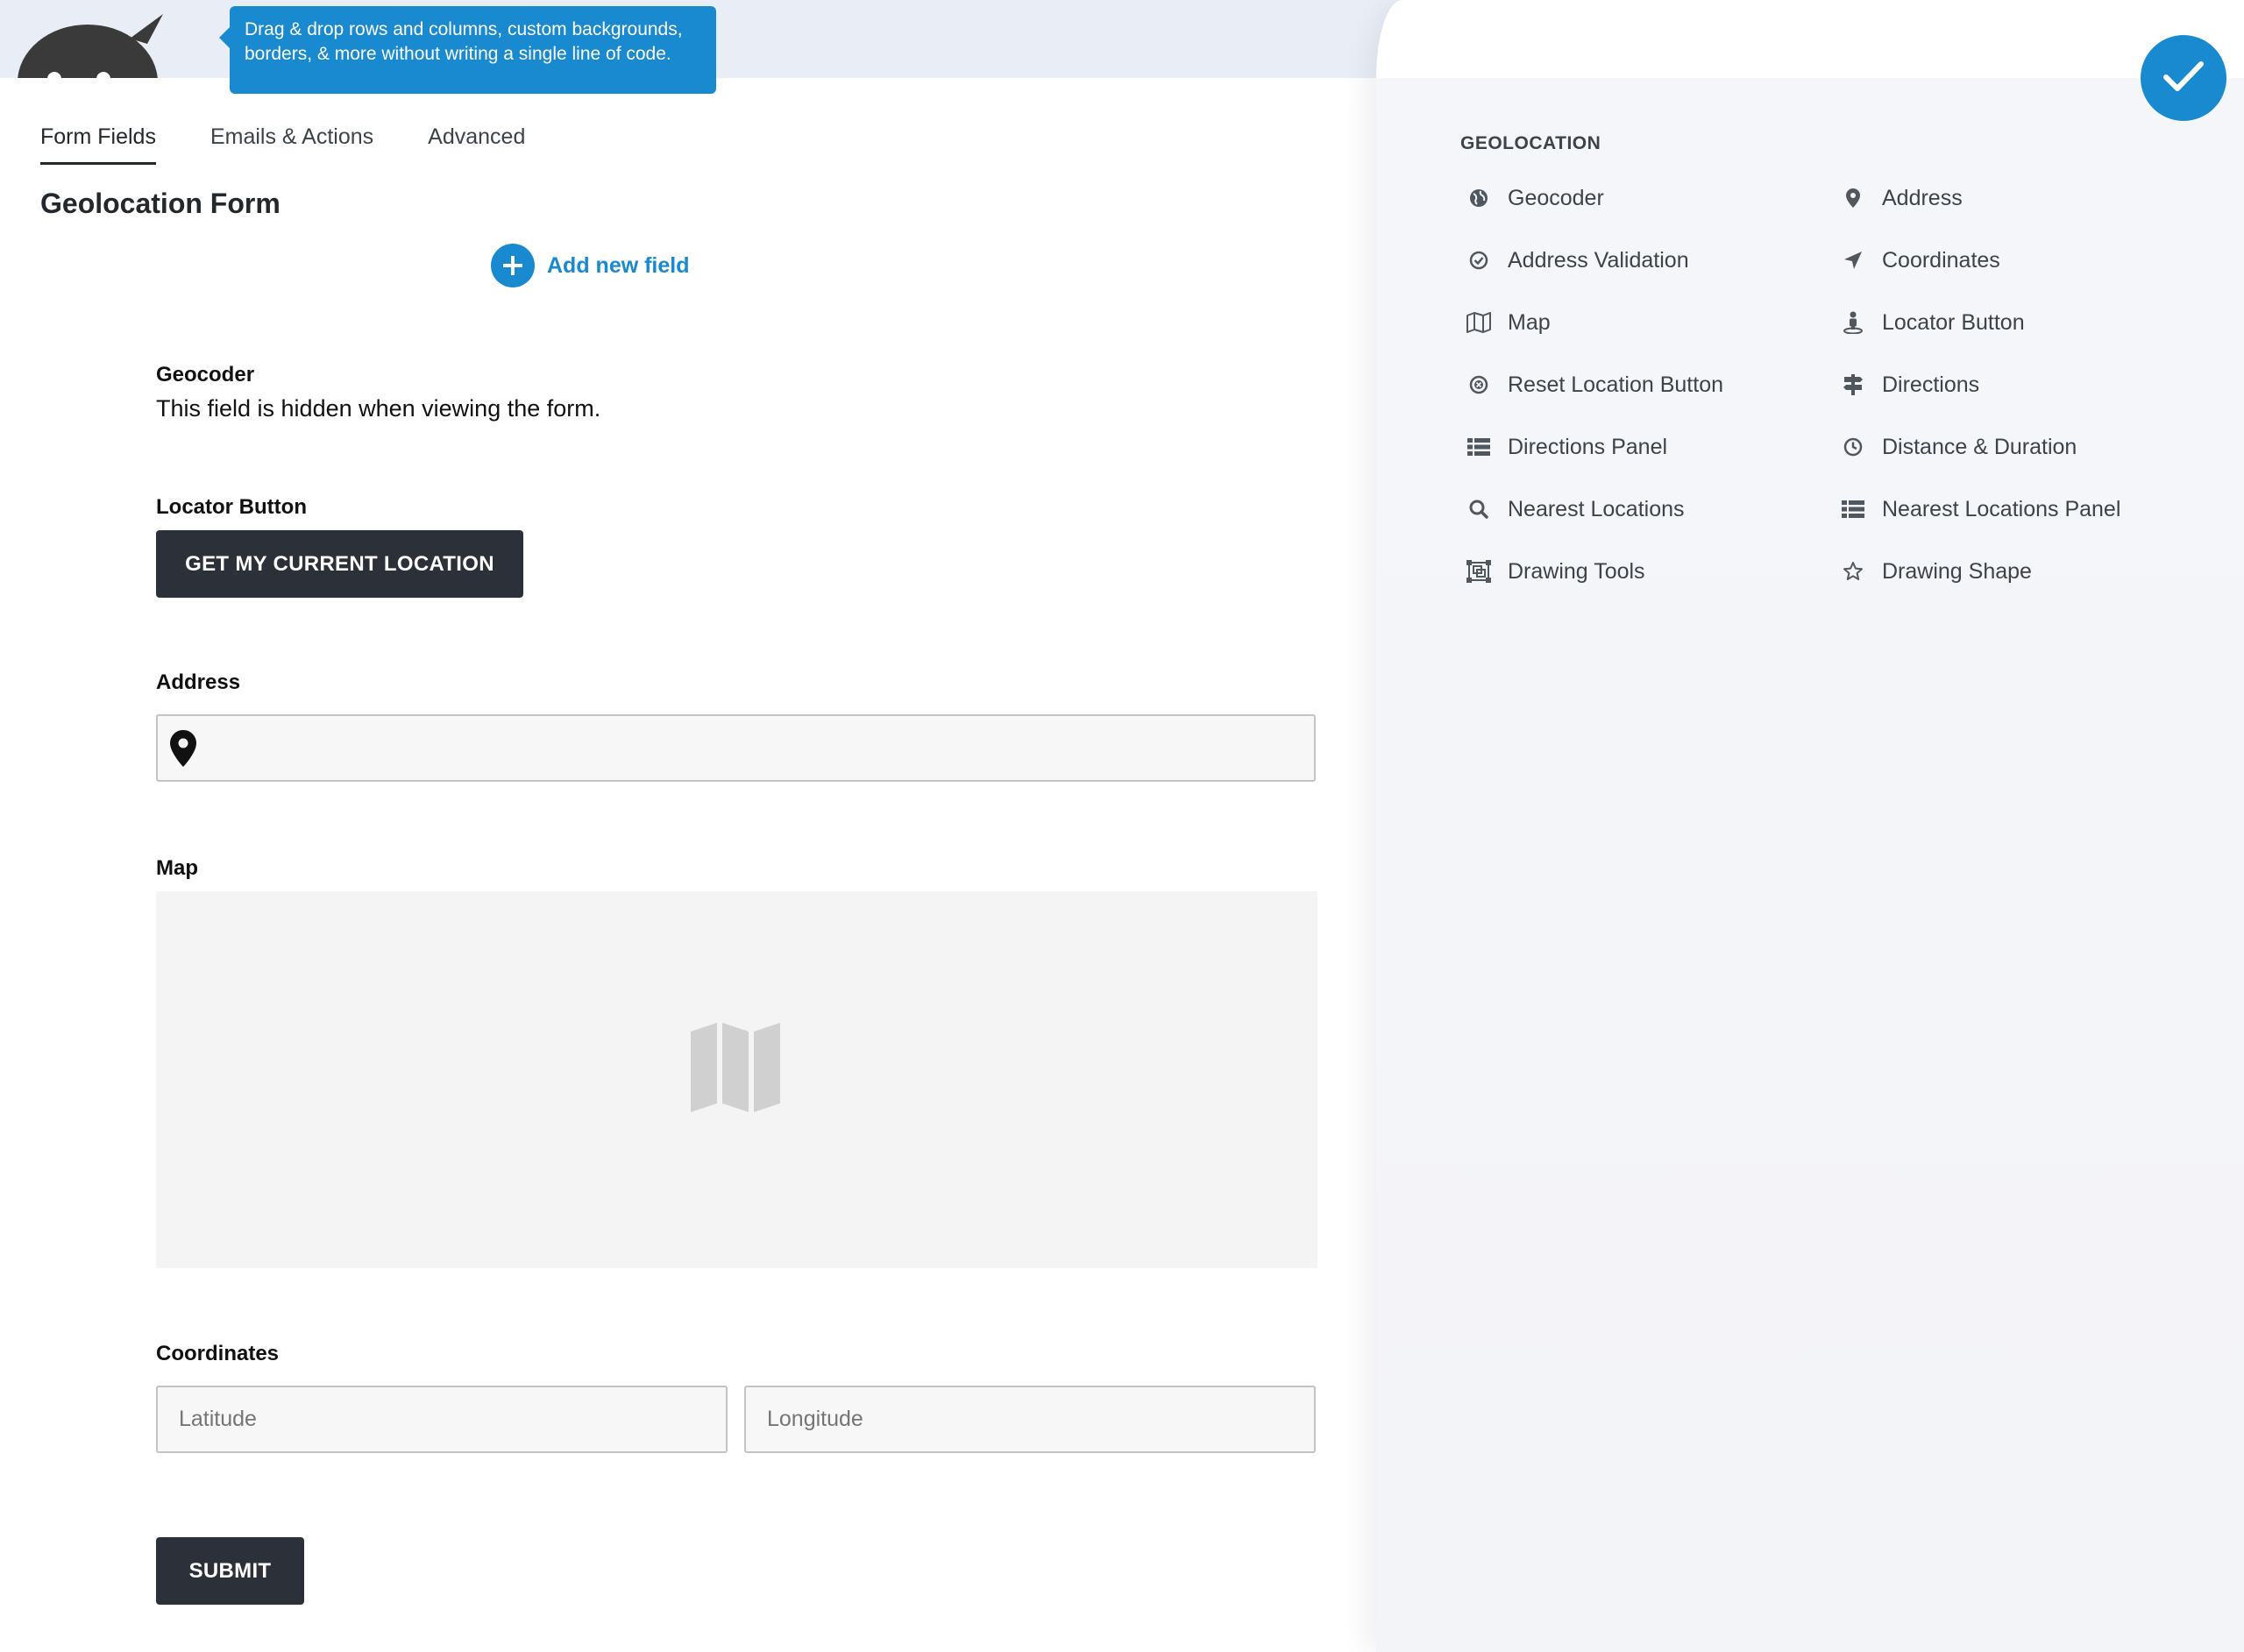 This screenshot has width=2244, height=1652. Describe the element at coordinates (1931, 384) in the screenshot. I see `field-item-label: Directions` at that location.